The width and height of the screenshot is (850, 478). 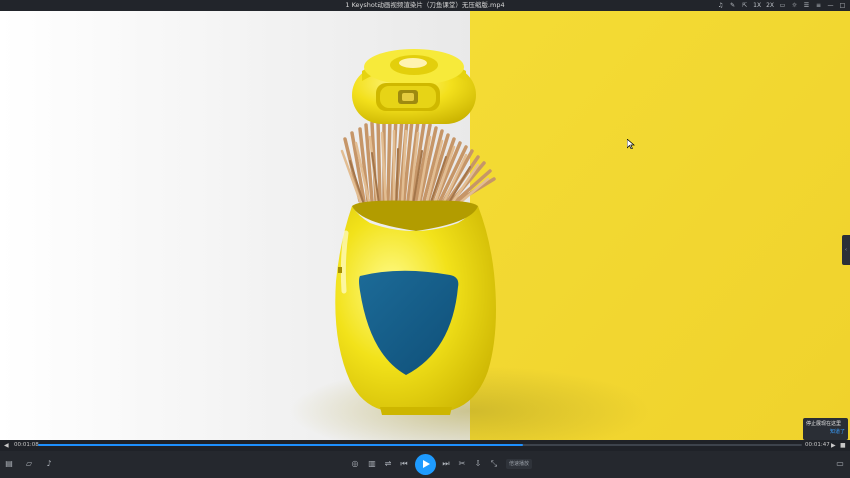 I want to click on toast-dismiss-link: 知道了, so click(x=825, y=432).